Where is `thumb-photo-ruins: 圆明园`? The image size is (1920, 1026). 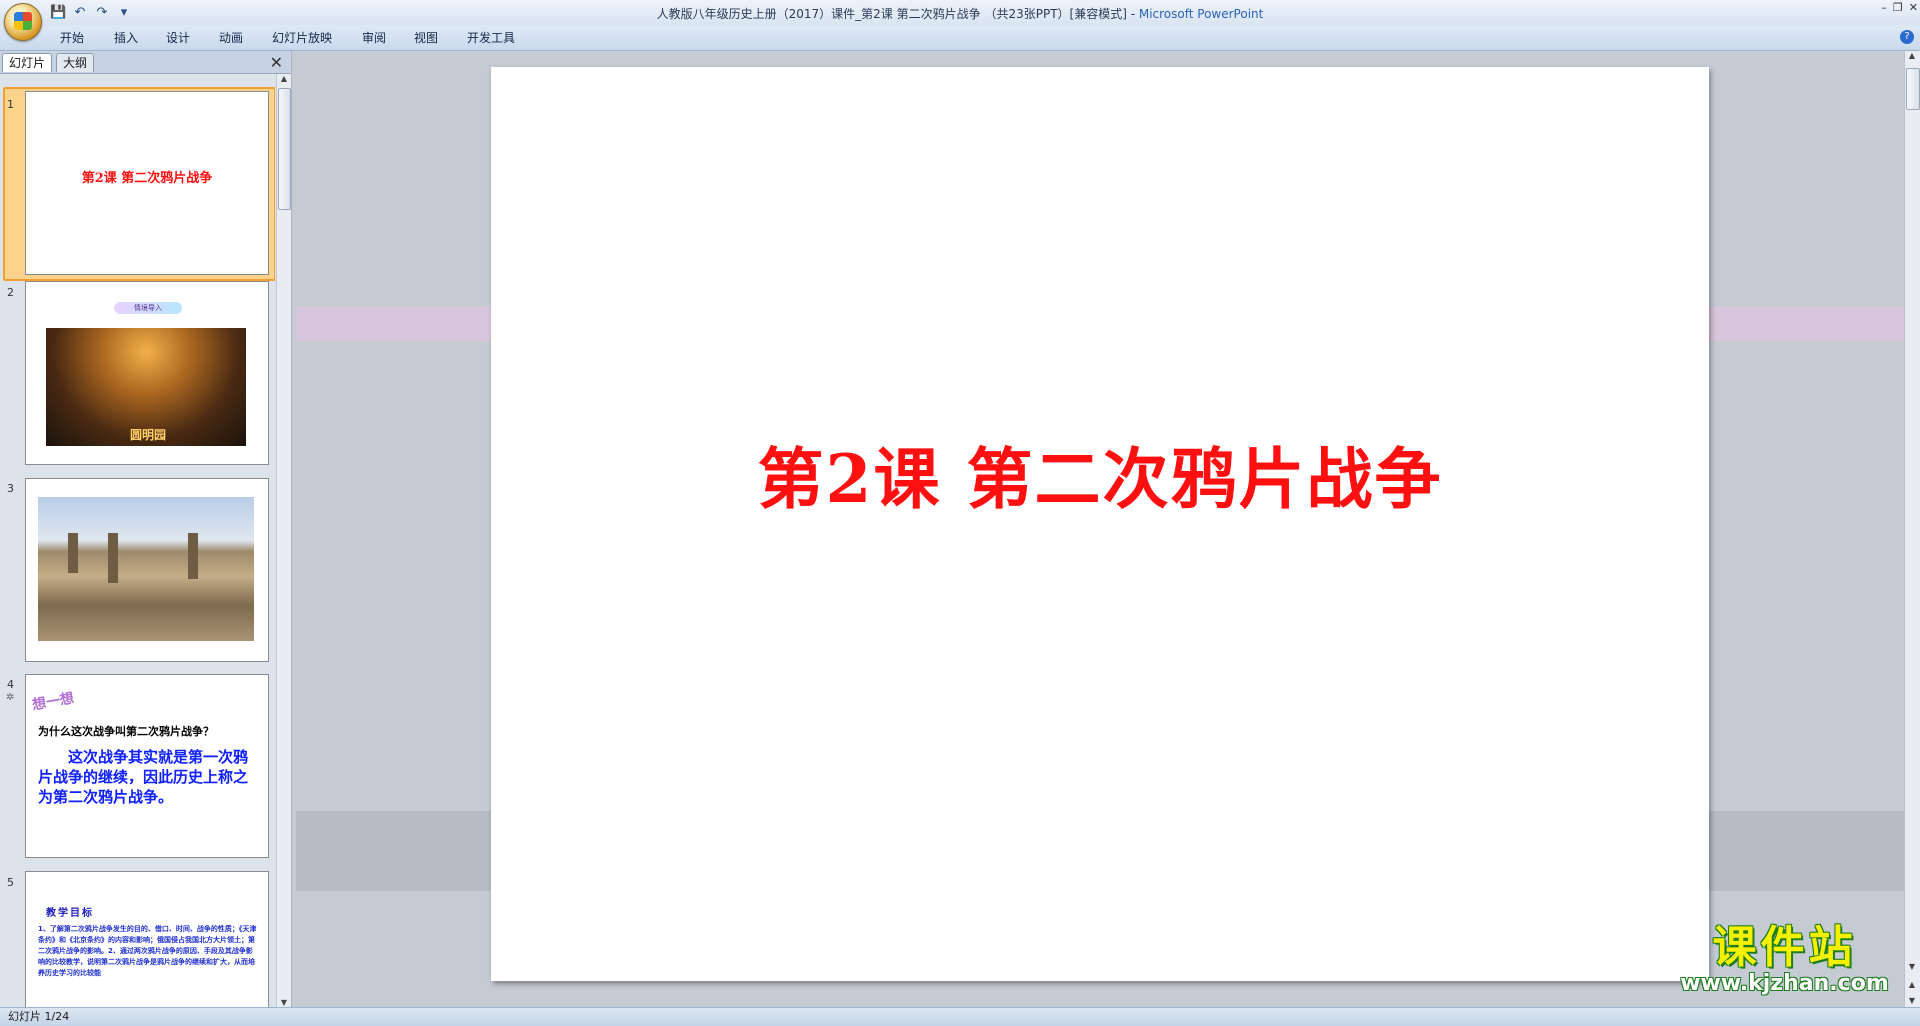
thumb-photo-ruins: 圆明园 is located at coordinates (146, 387).